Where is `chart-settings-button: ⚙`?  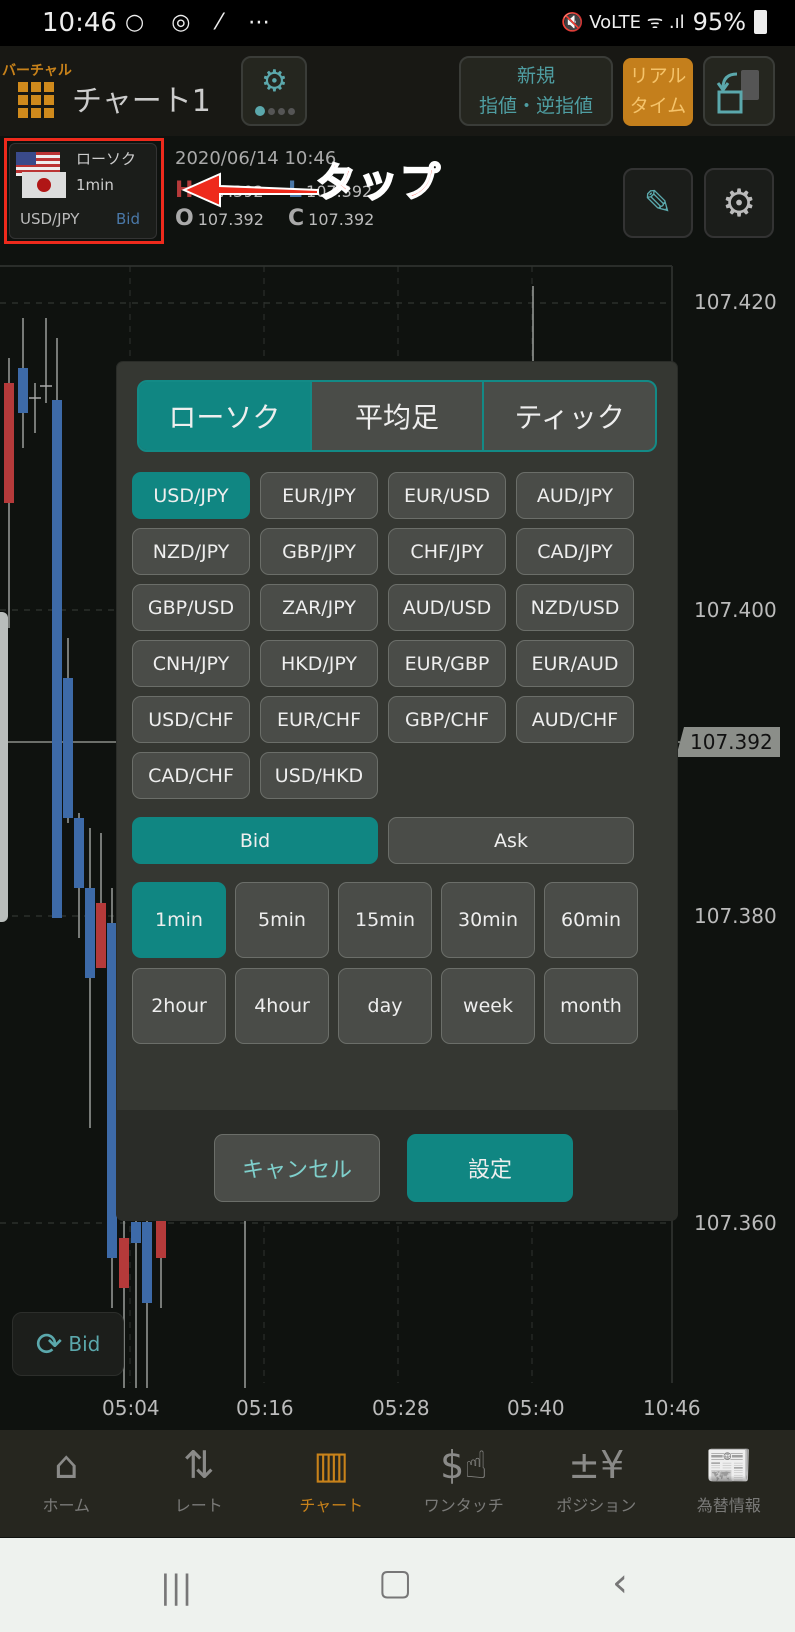 chart-settings-button: ⚙ is located at coordinates (739, 203).